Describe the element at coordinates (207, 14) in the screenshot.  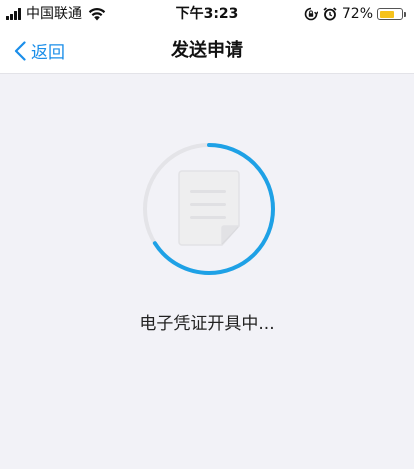
I see `status-bar: 中国联通 下午3:23 72%` at that location.